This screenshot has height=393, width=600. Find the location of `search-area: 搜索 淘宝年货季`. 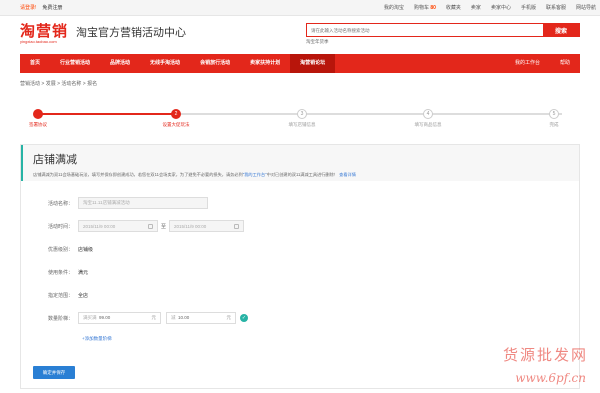

search-area: 搜索 淘宝年货季 is located at coordinates (443, 34).